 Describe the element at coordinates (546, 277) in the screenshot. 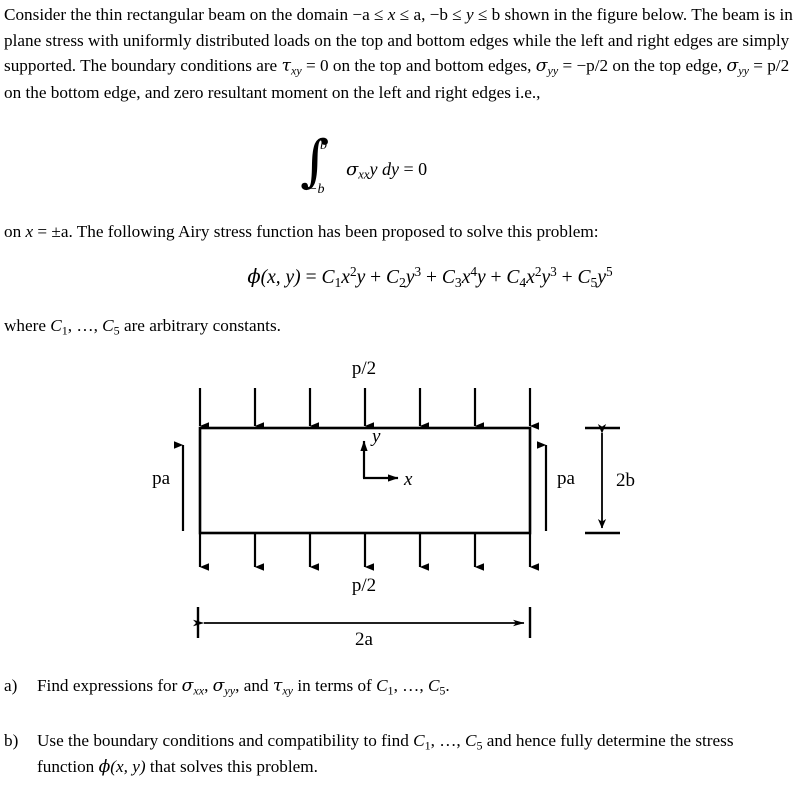

I see `term4-y: y` at that location.